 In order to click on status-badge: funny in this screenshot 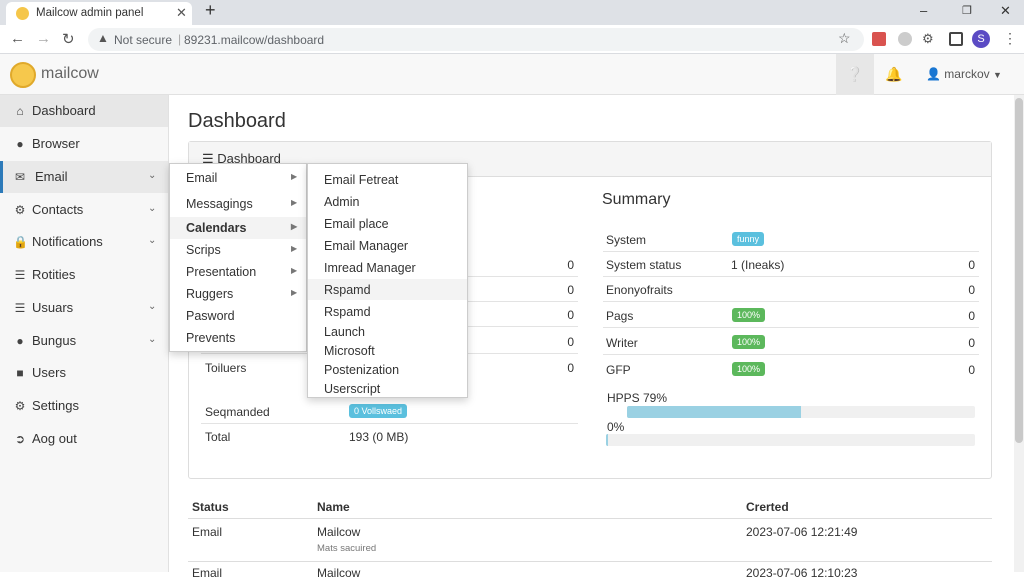, I will do `click(748, 239)`.